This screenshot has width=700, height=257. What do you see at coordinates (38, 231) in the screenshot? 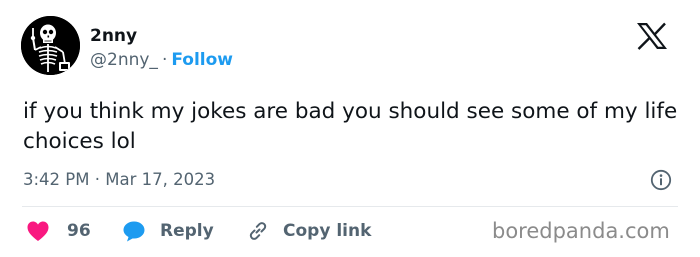
I see `heart-icon` at bounding box center [38, 231].